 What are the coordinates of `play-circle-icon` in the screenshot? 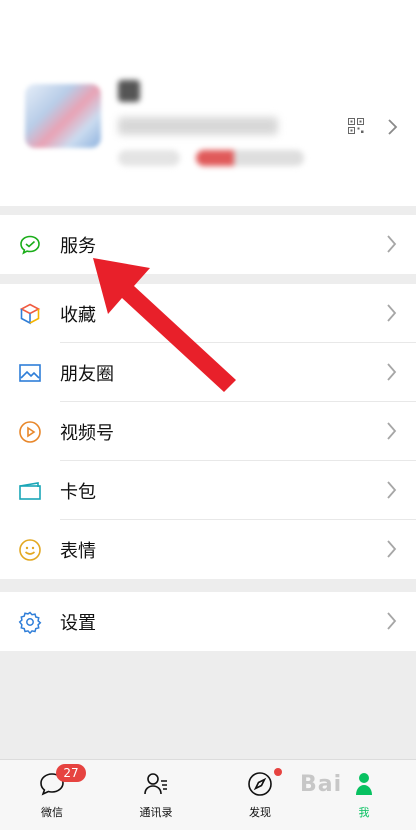 It's located at (30, 432).